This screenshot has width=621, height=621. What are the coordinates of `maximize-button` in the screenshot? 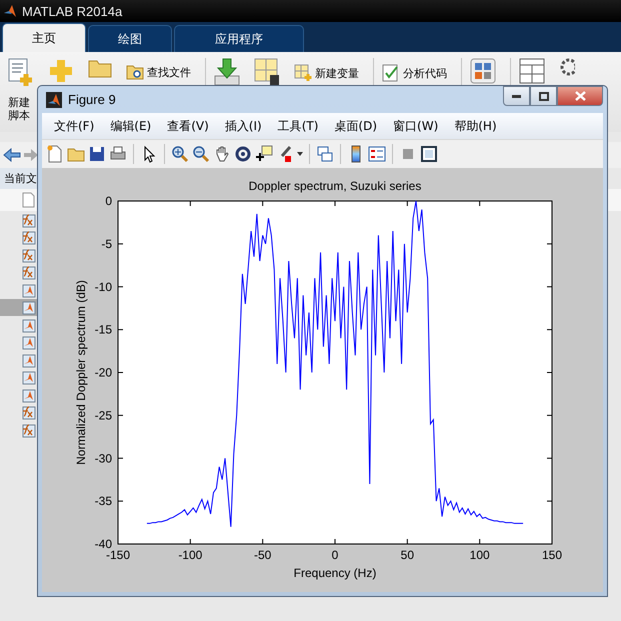 It's located at (543, 96).